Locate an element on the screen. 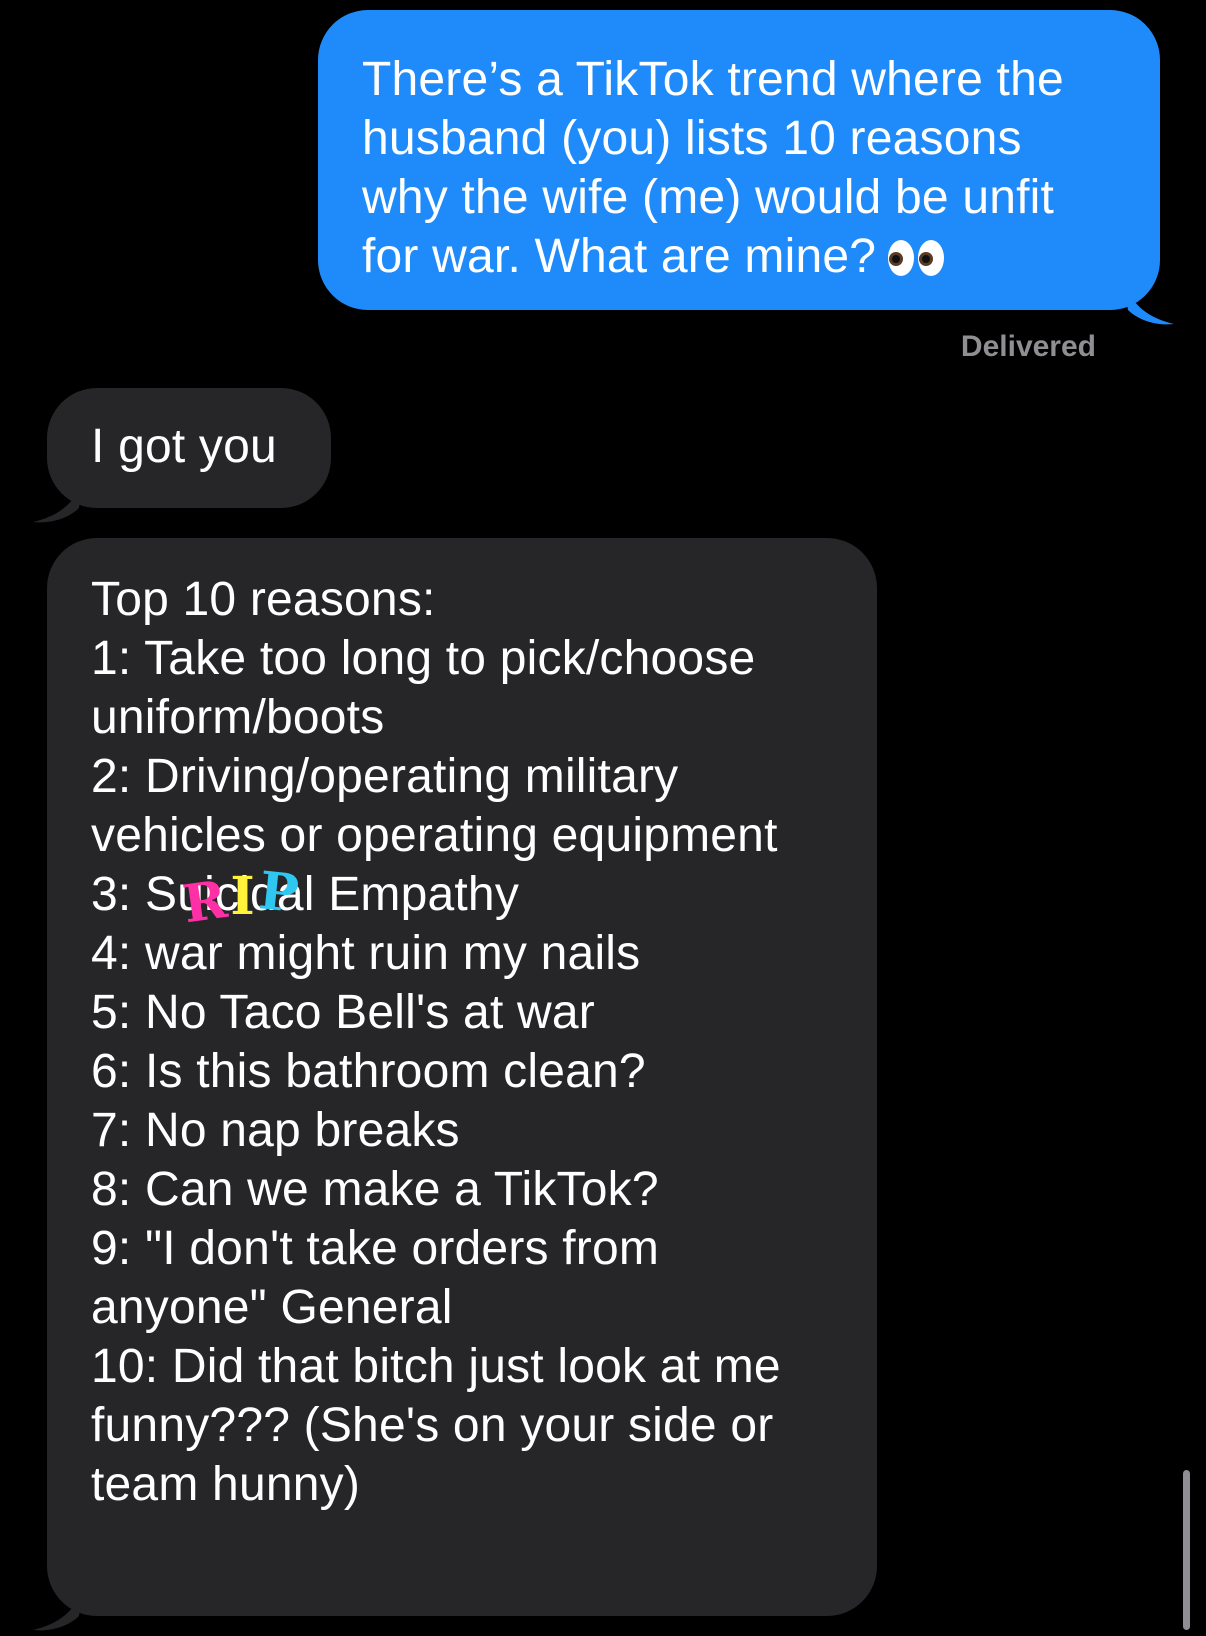 Image resolution: width=1206 pixels, height=1636 pixels. sent-bubble-tail is located at coordinates (1149, 302).